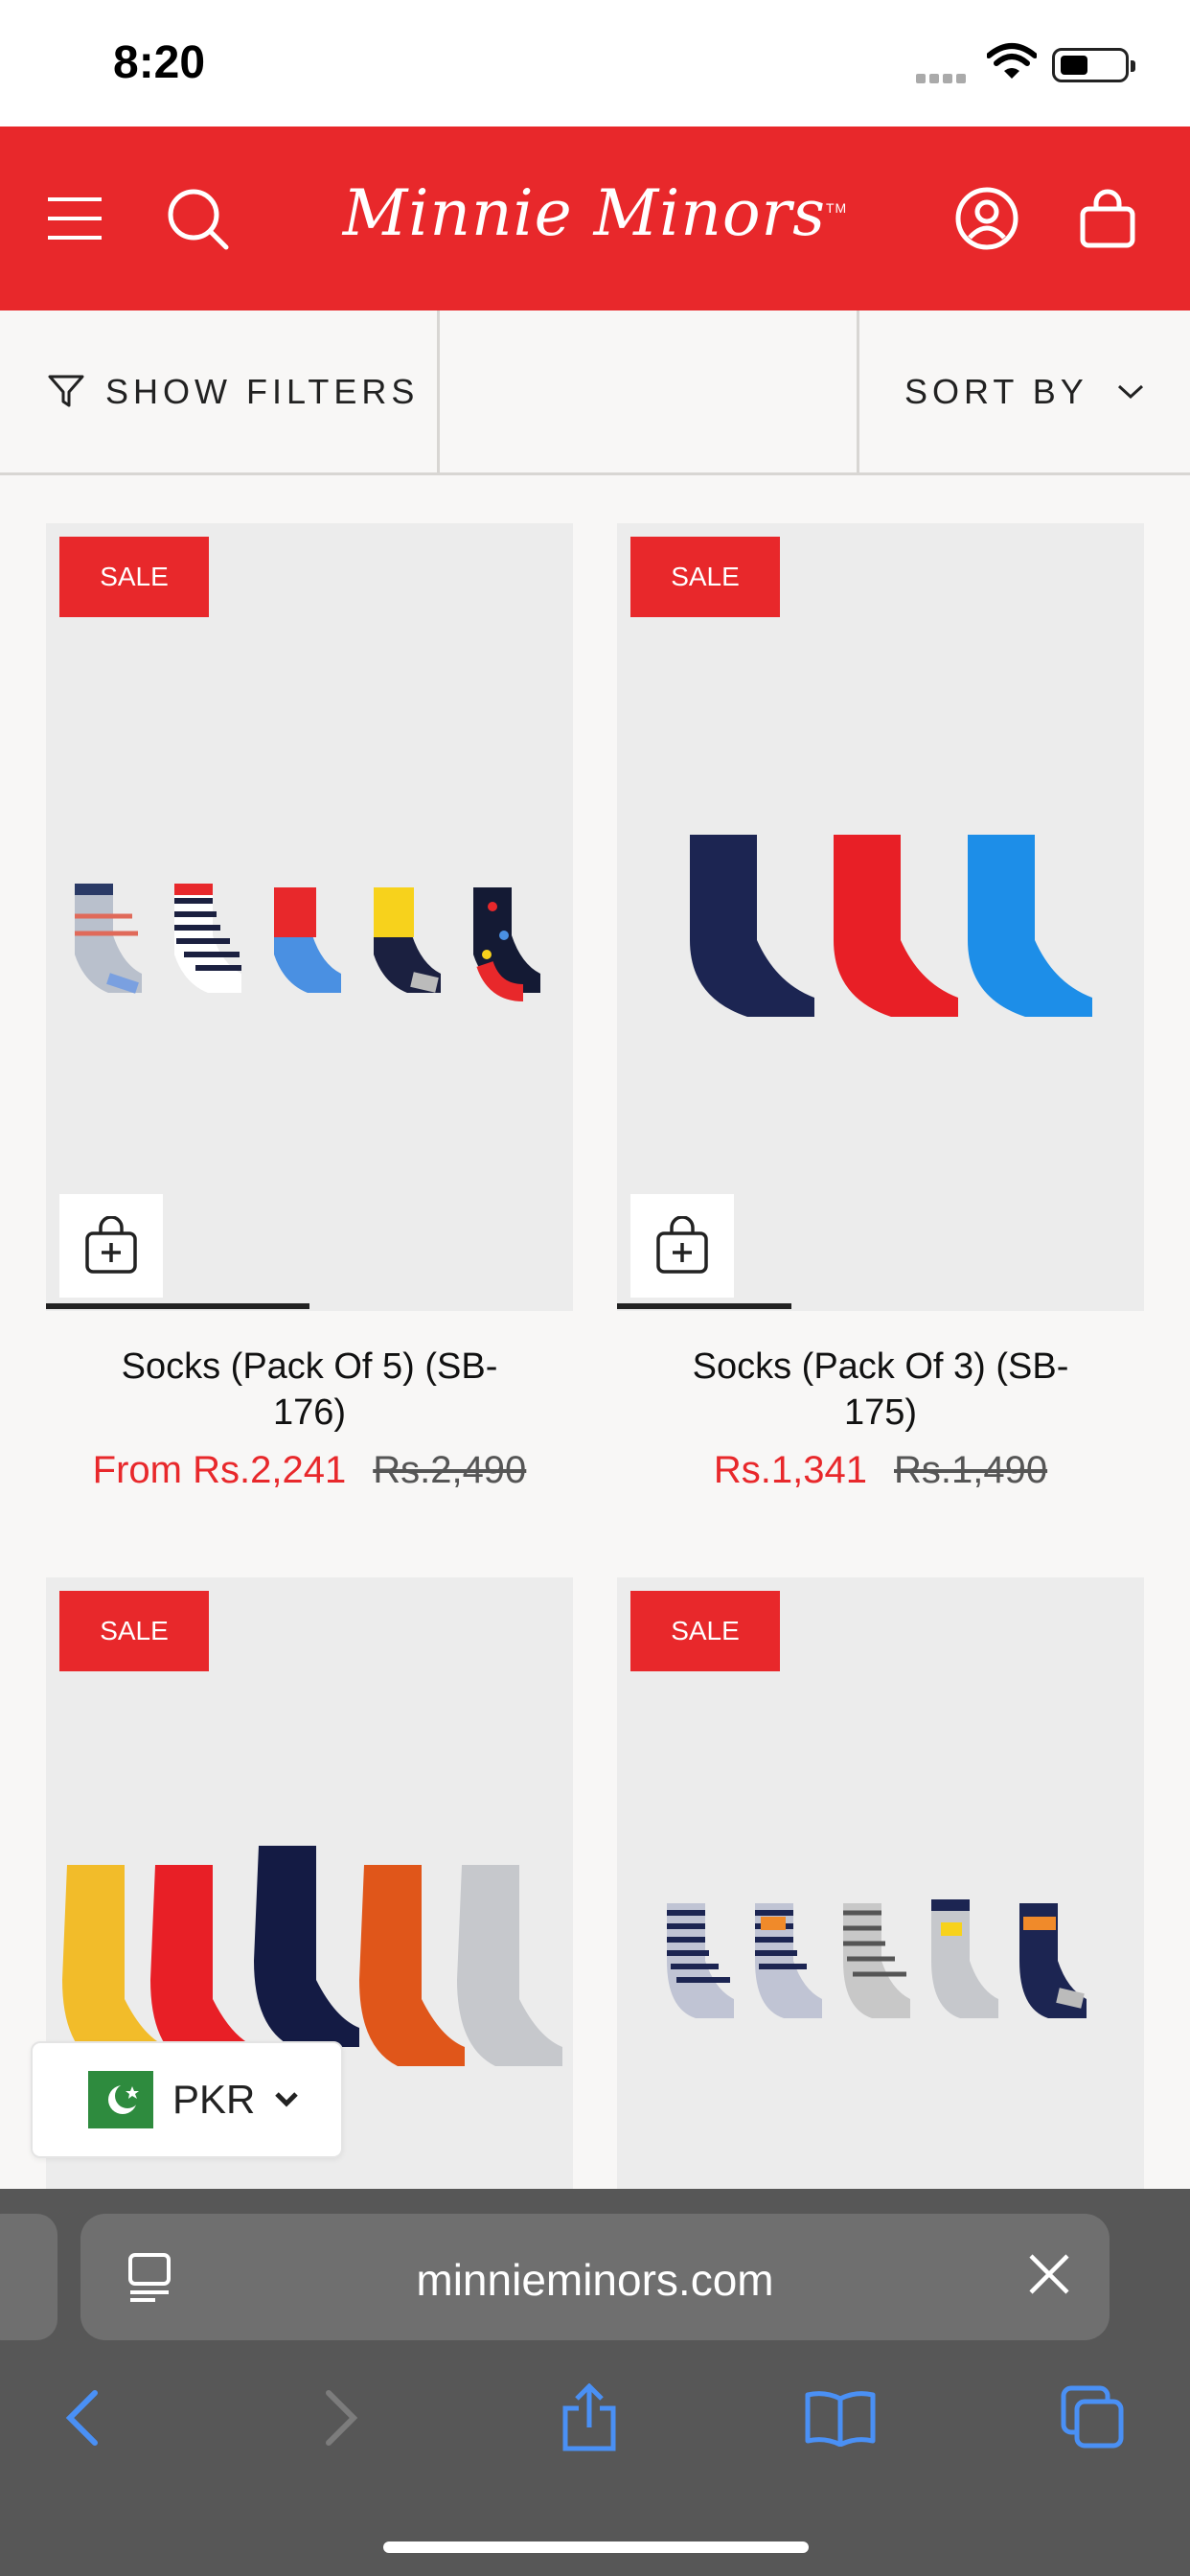 The image size is (1190, 2576). I want to click on home-indicator, so click(596, 2547).